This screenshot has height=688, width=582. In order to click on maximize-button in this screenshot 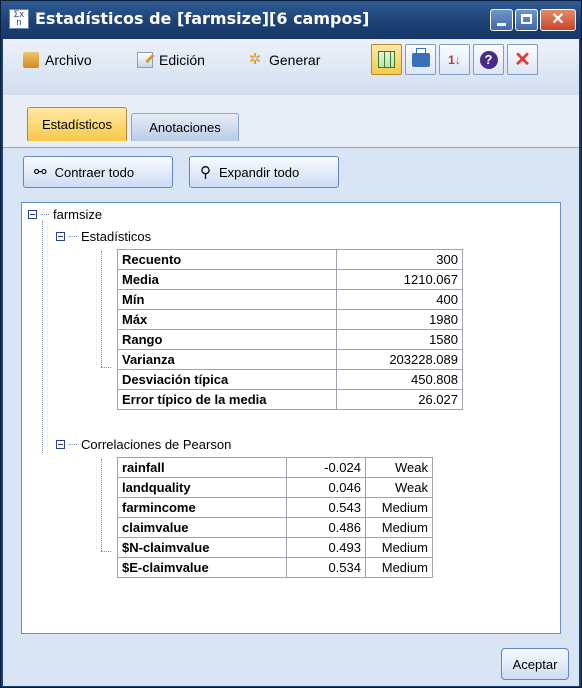, I will do `click(526, 20)`.